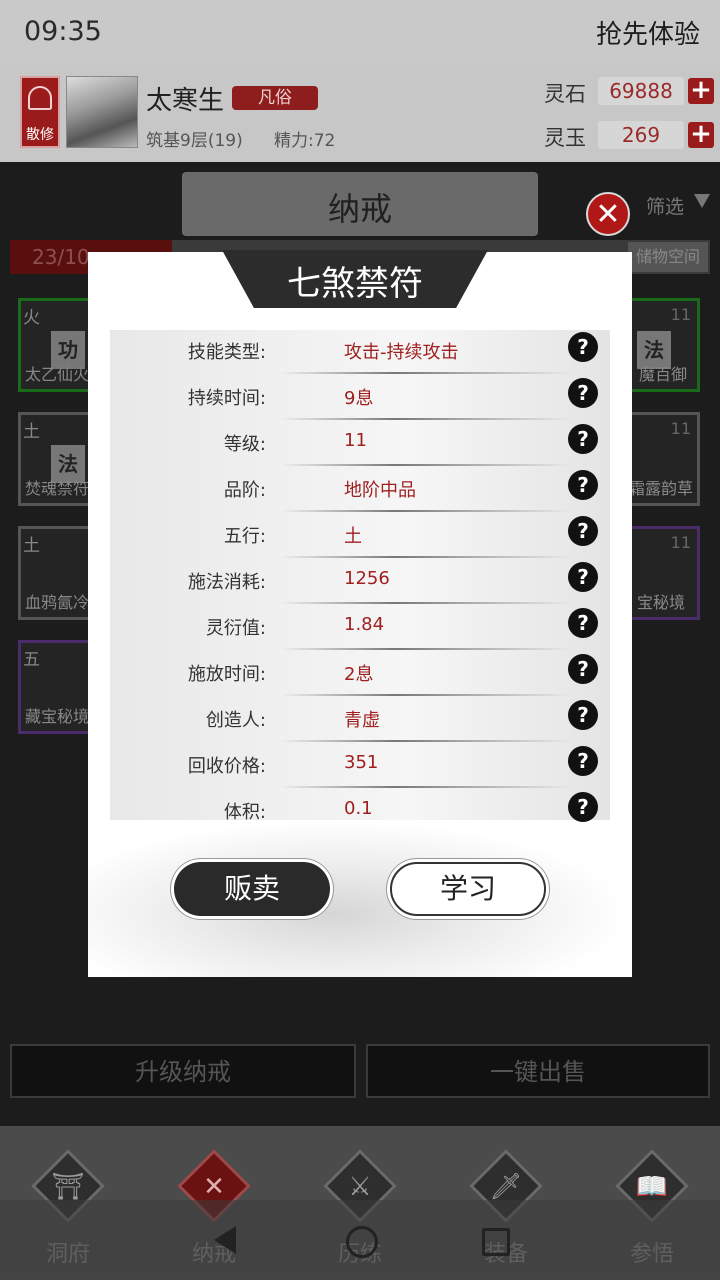 The image size is (720, 1280). What do you see at coordinates (57, 716) in the screenshot?
I see `item-name: 藏宝秘境` at bounding box center [57, 716].